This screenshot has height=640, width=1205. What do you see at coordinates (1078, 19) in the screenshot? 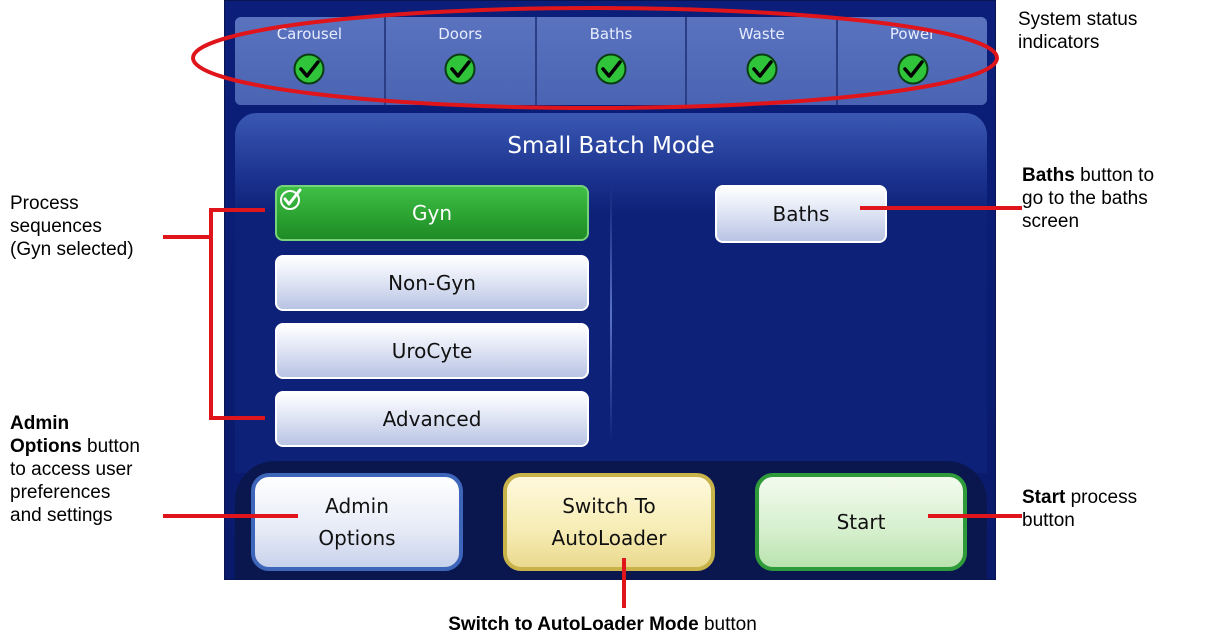
I see `annotation-text: System status` at bounding box center [1078, 19].